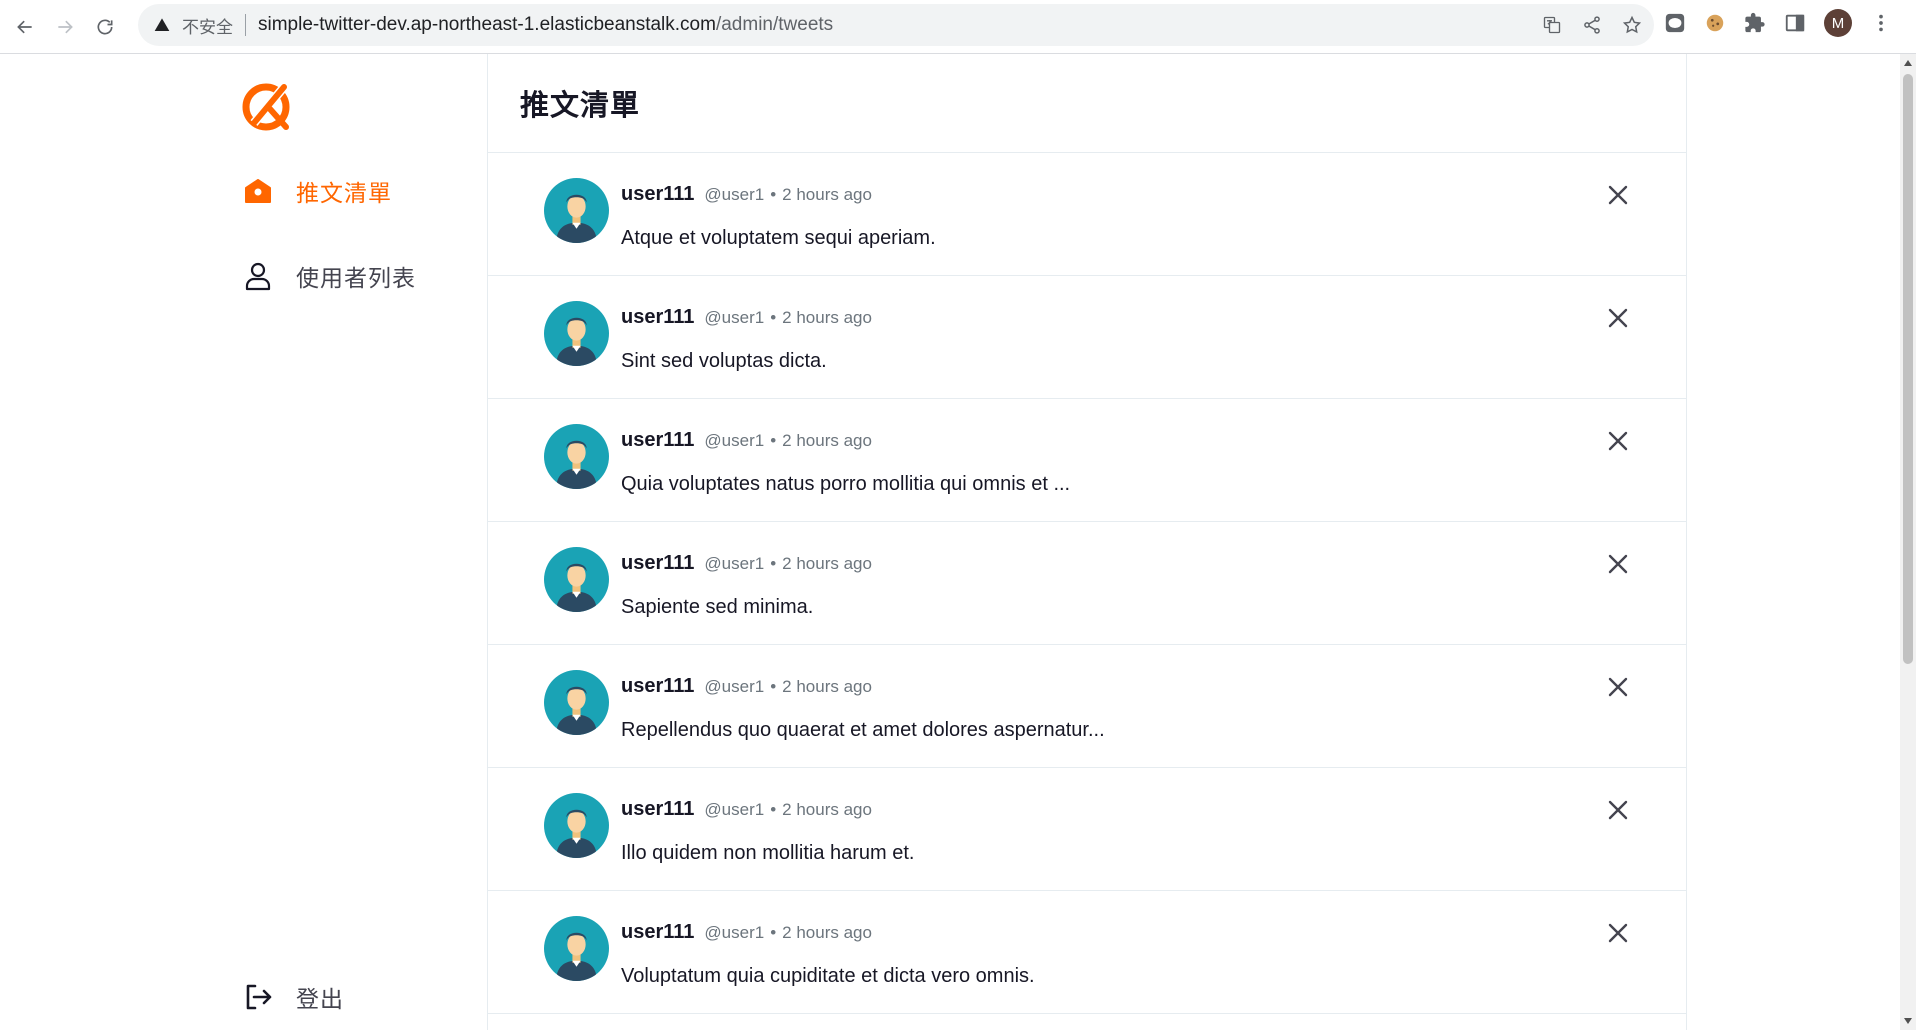 The image size is (1916, 1030). Describe the element at coordinates (778, 238) in the screenshot. I see `tweet-content: Atque et voluptatem sequi aperiam.` at that location.